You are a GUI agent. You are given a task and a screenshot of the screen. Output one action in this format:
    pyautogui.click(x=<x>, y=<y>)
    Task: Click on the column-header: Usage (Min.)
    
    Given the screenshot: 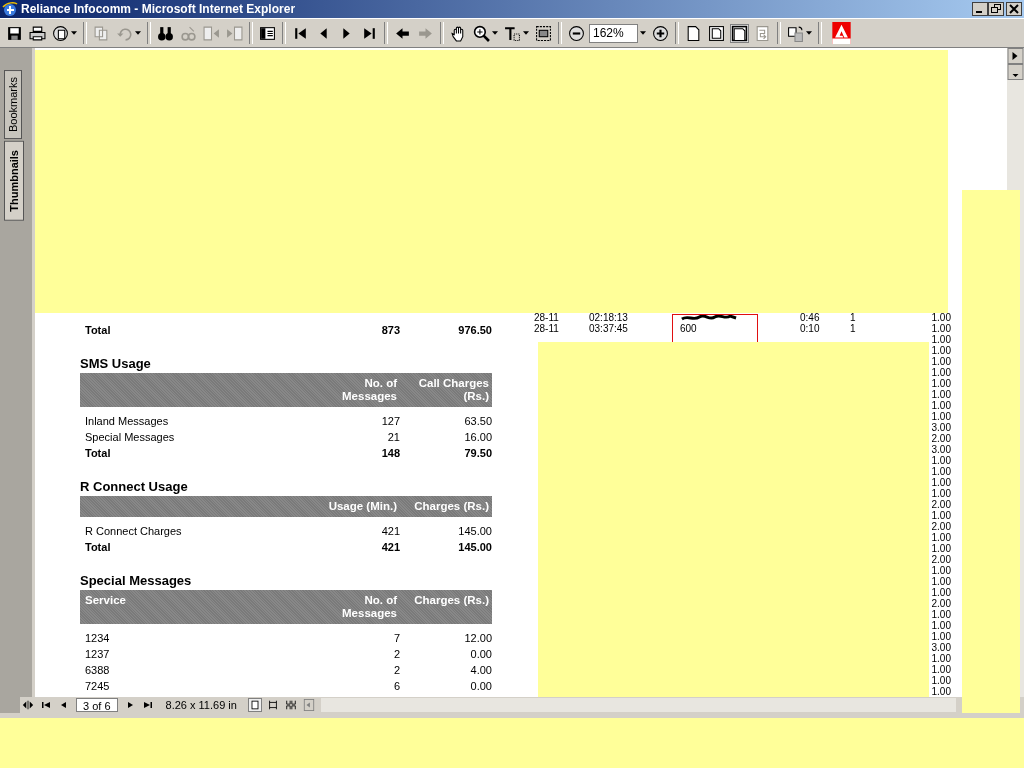 What is the action you would take?
    pyautogui.click(x=362, y=506)
    